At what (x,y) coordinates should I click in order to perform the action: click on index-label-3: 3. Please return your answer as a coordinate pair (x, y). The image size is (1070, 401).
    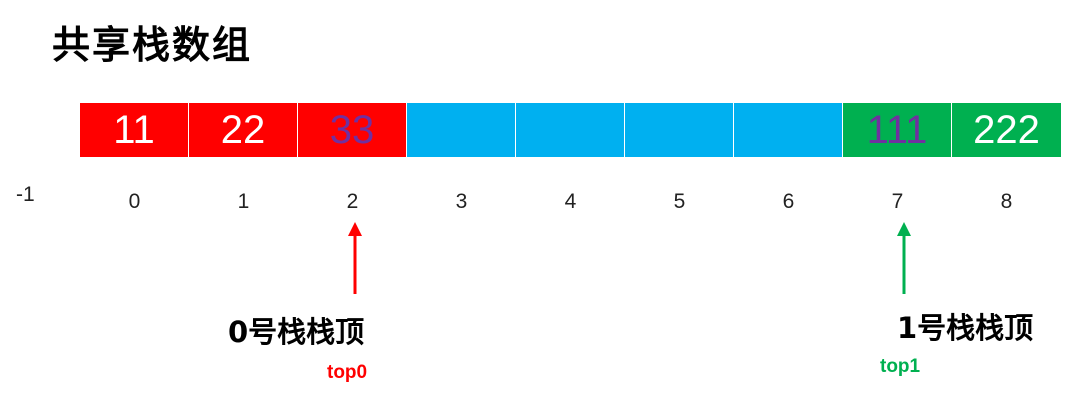
    Looking at the image, I should click on (461, 201).